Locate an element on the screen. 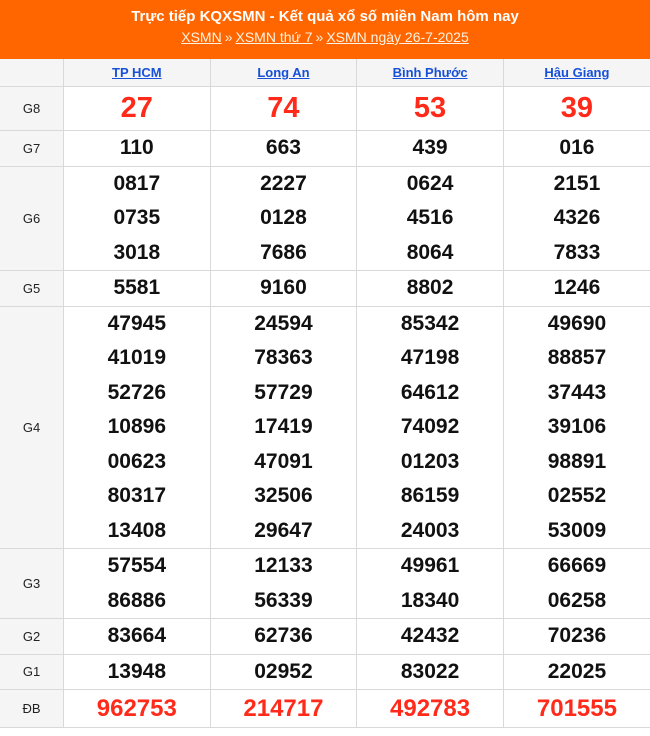  result-cell: 2227 0128 7686 is located at coordinates (284, 218).